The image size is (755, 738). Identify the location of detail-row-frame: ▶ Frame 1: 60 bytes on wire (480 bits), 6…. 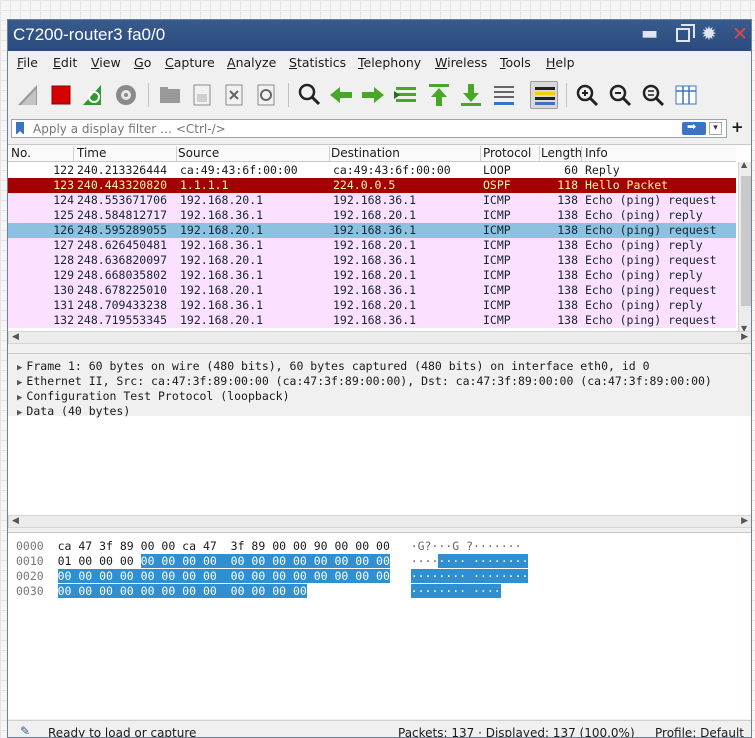
(333, 366).